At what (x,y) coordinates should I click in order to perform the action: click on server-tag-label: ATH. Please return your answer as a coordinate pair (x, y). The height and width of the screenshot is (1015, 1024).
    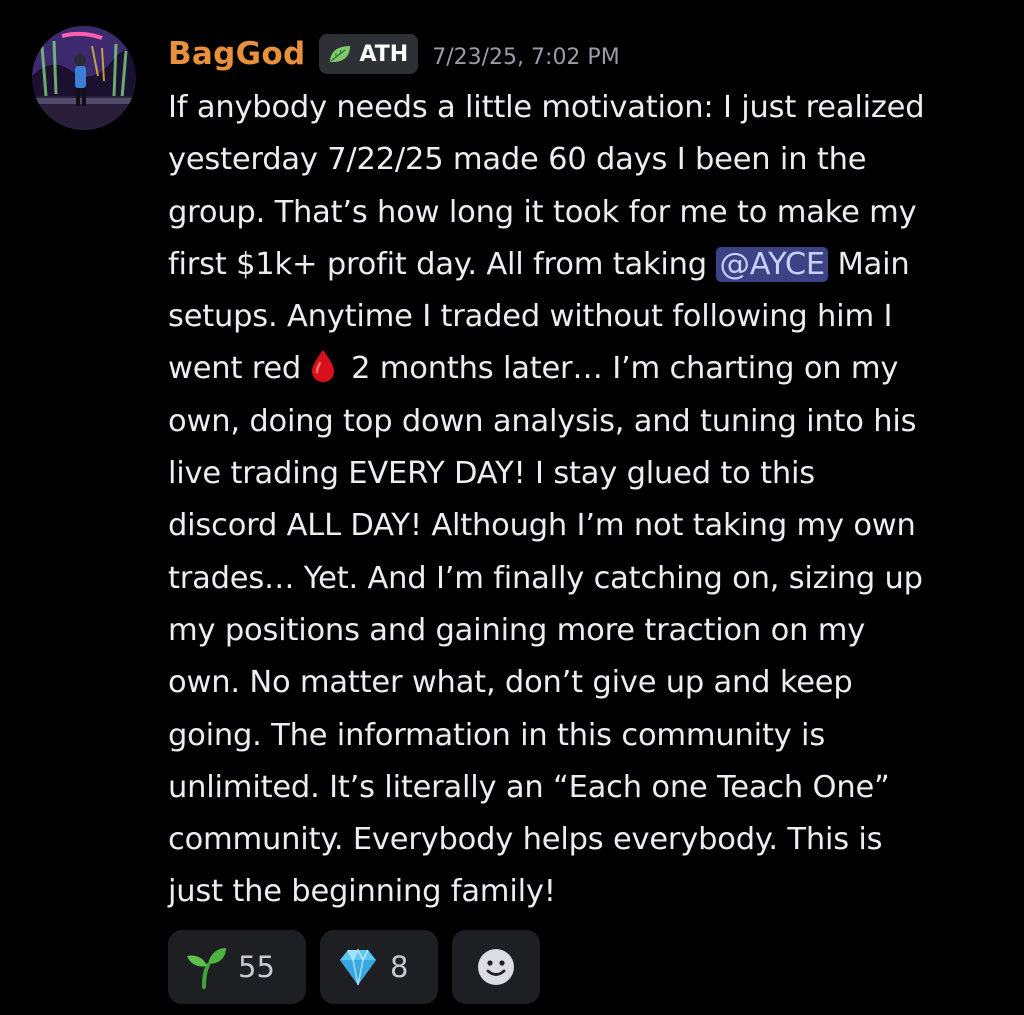
    Looking at the image, I should click on (384, 54).